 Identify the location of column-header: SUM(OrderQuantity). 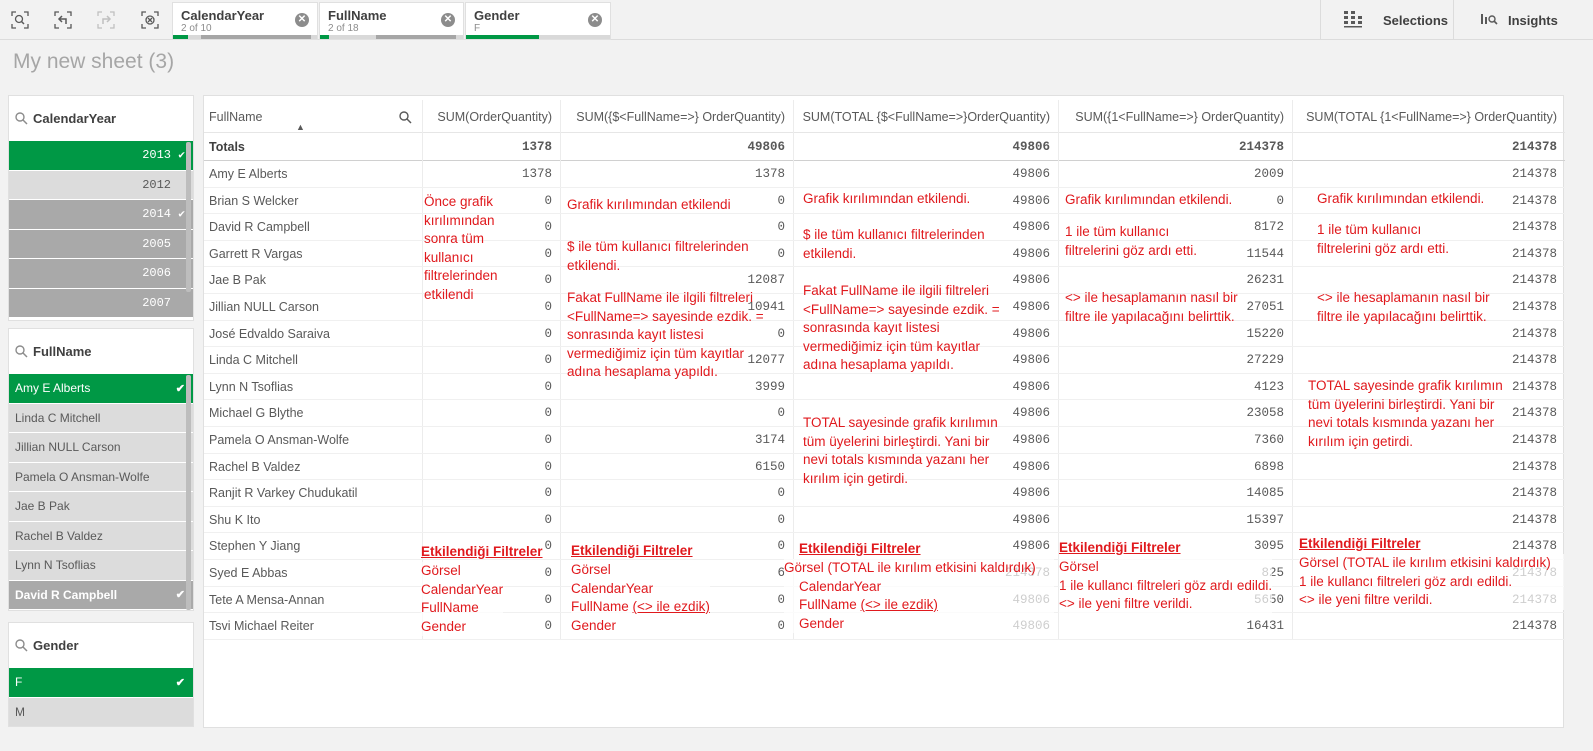
(491, 117).